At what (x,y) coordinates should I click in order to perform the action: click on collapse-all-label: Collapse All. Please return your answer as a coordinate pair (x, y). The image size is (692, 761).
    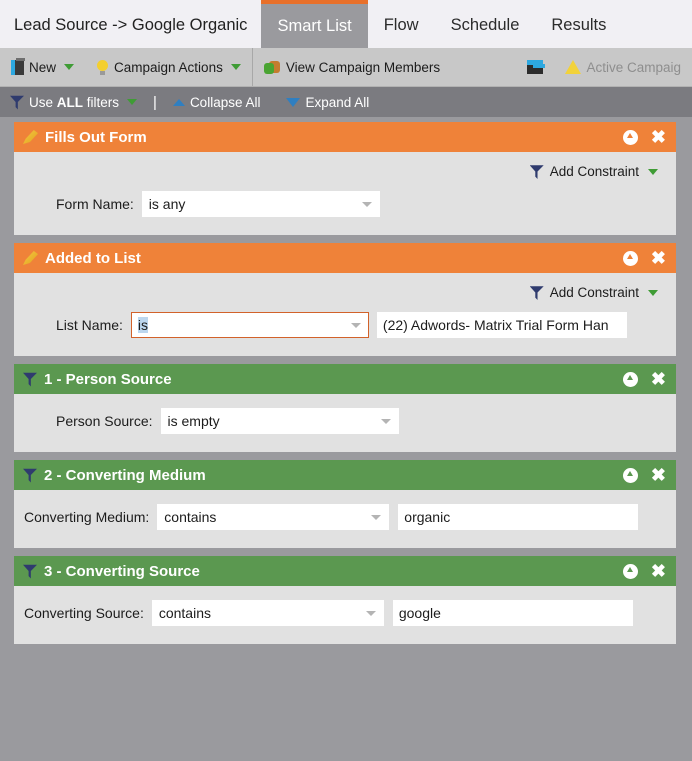
    Looking at the image, I should click on (225, 102).